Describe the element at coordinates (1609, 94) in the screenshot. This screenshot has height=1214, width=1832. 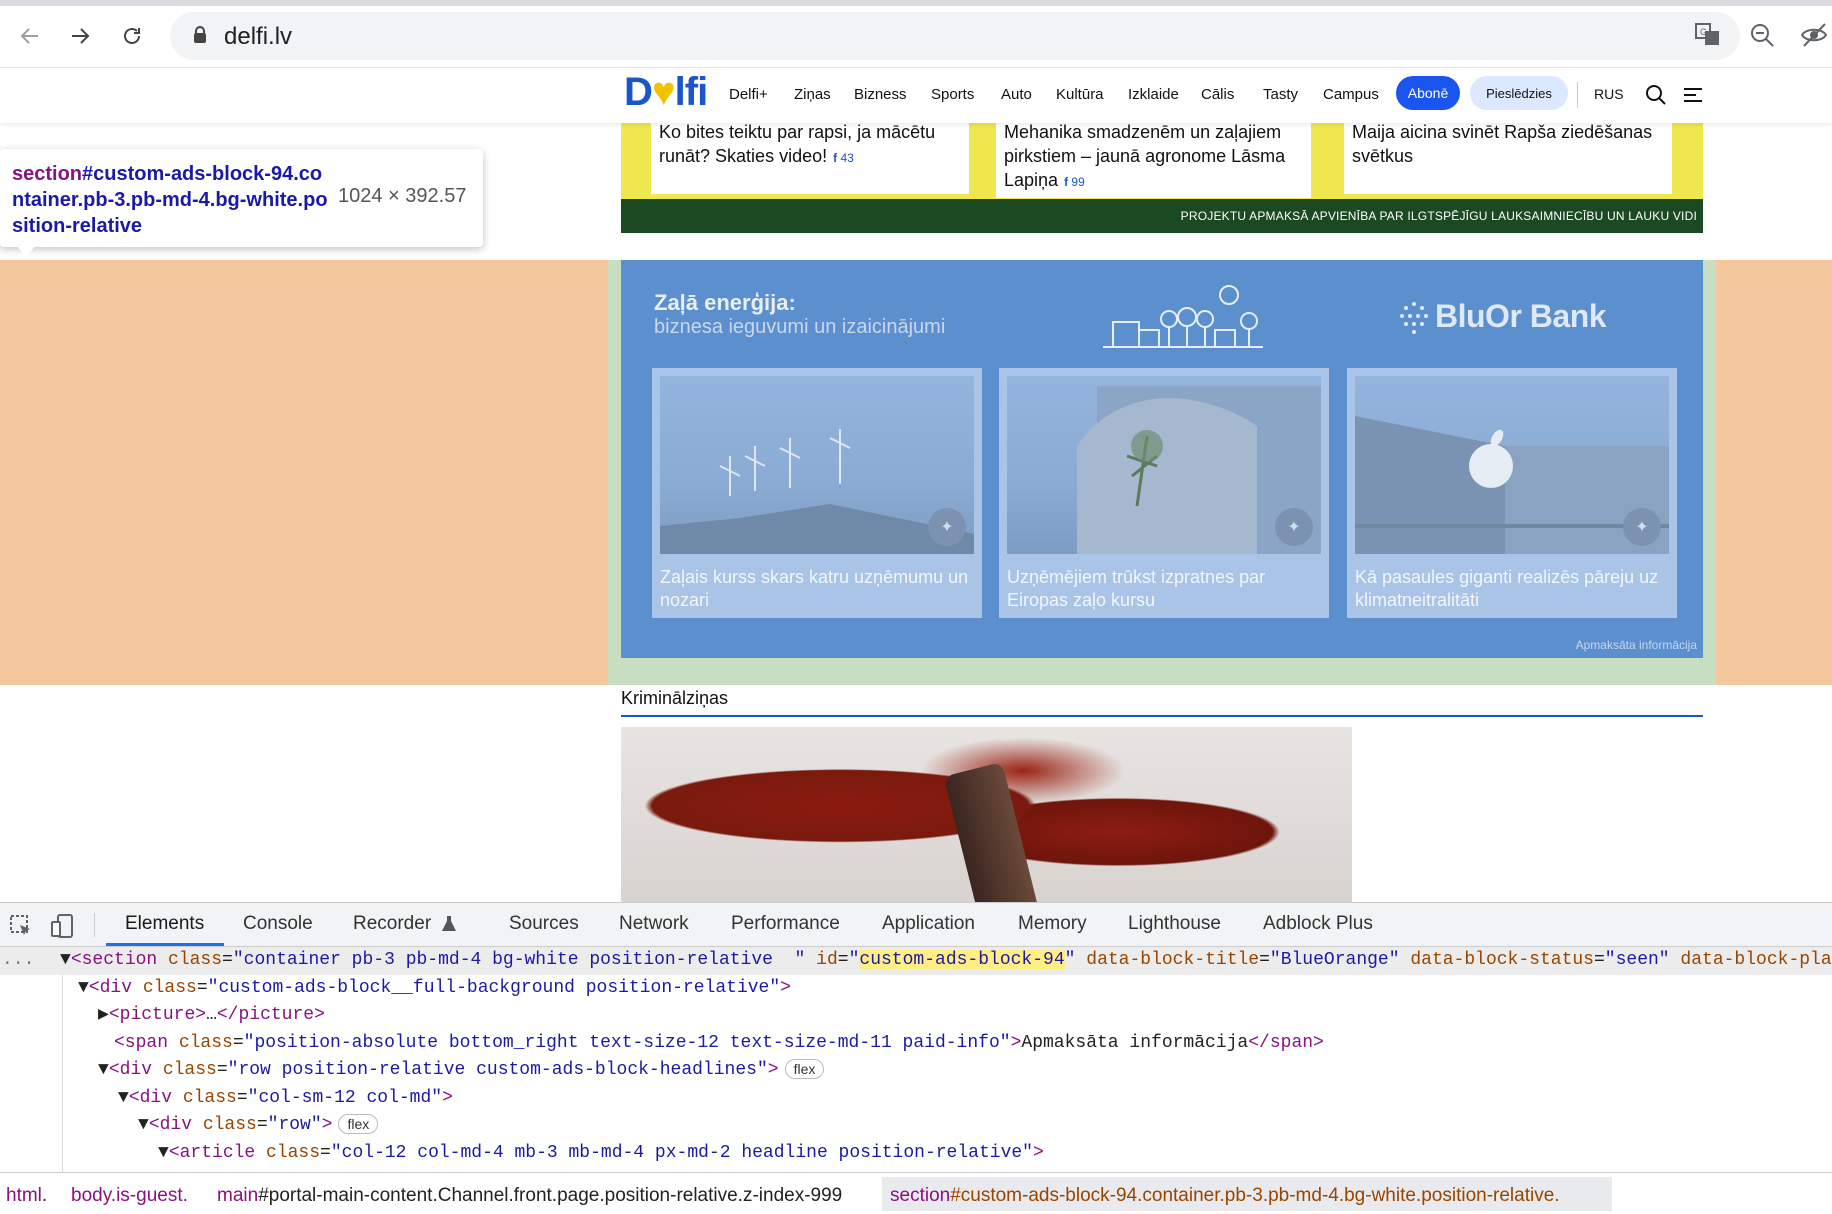
I see `language-switch: RUS` at that location.